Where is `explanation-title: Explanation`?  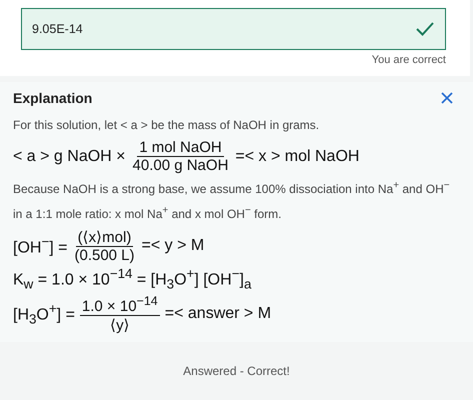
explanation-title: Explanation is located at coordinates (52, 98).